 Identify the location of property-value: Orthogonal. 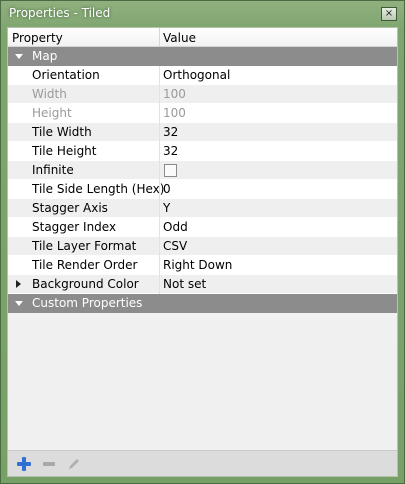
(196, 75).